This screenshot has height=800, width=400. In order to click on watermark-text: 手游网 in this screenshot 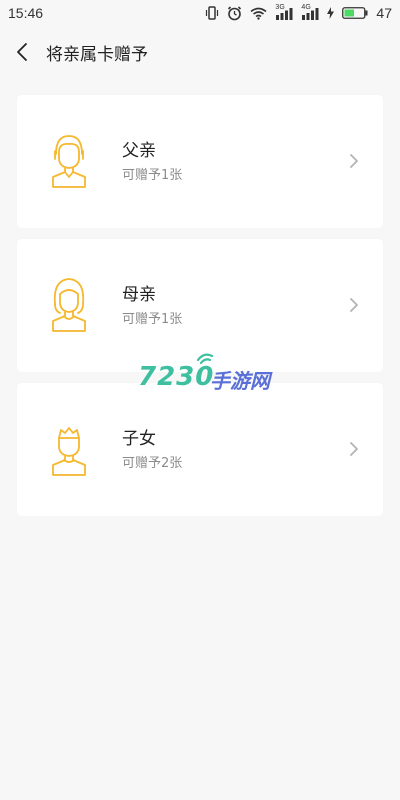, I will do `click(240, 381)`.